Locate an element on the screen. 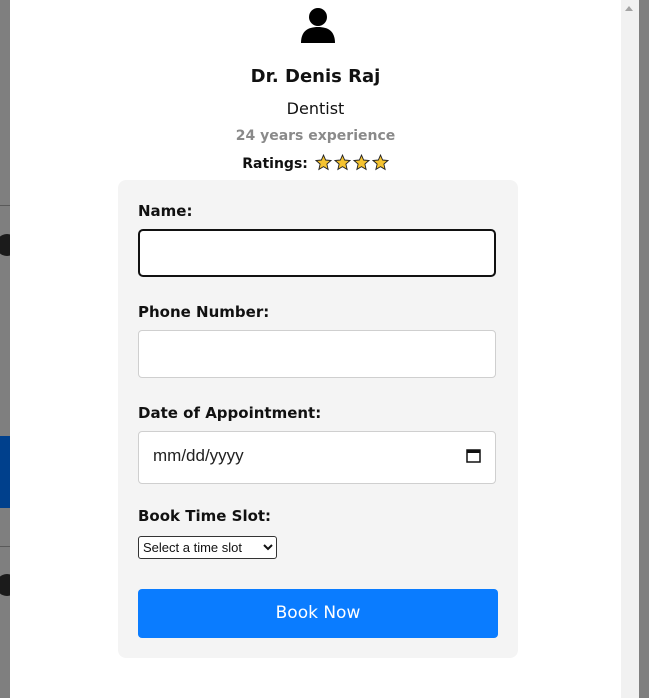  time-slot-select: Select a time slot is located at coordinates (207, 547).